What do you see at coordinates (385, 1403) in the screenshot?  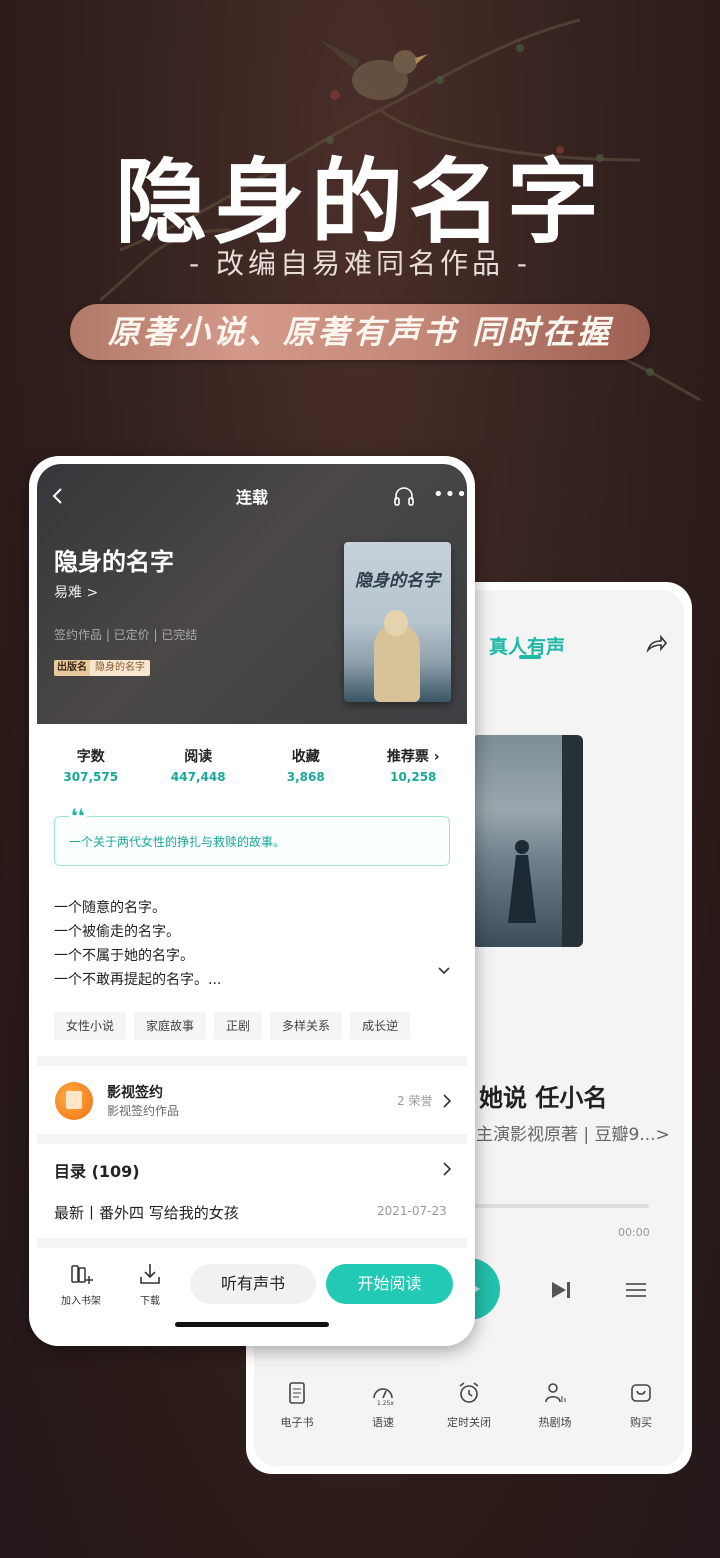 I see `svg-text: 1.25x` at bounding box center [385, 1403].